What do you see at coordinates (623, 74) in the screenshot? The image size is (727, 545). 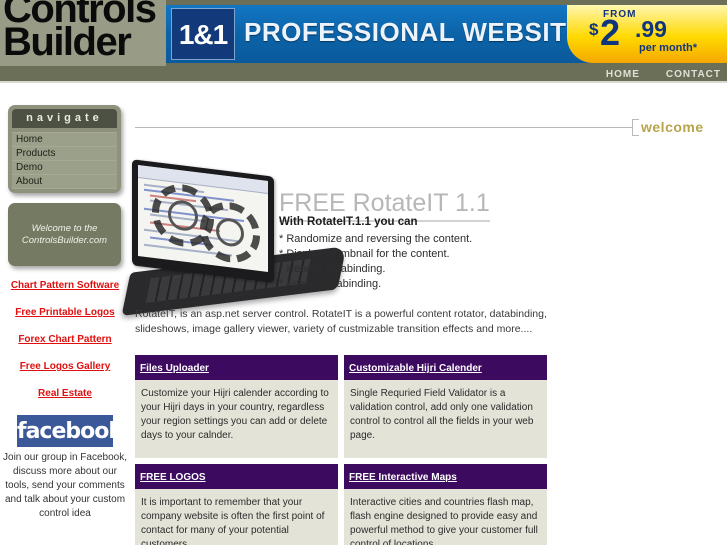 I see `topnav-home: HOME` at bounding box center [623, 74].